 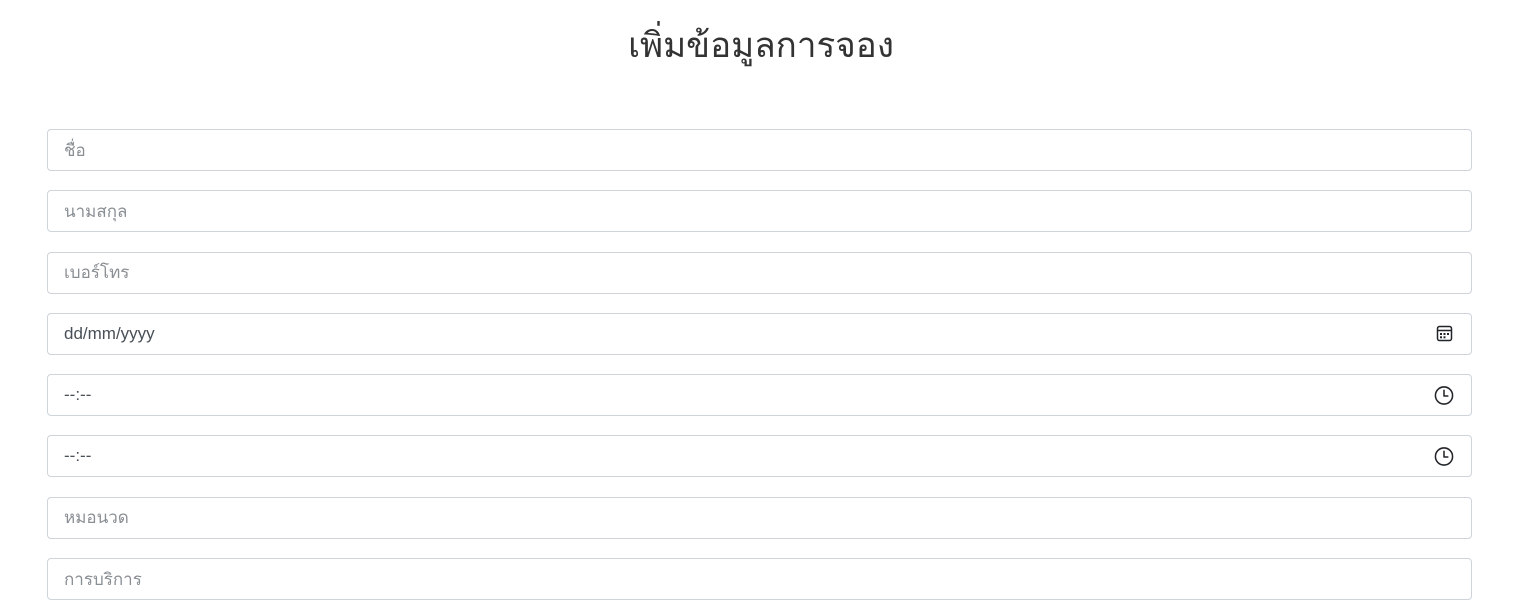 What do you see at coordinates (96, 518) in the screenshot?
I see `masseuse-placeholder: หมอนวด` at bounding box center [96, 518].